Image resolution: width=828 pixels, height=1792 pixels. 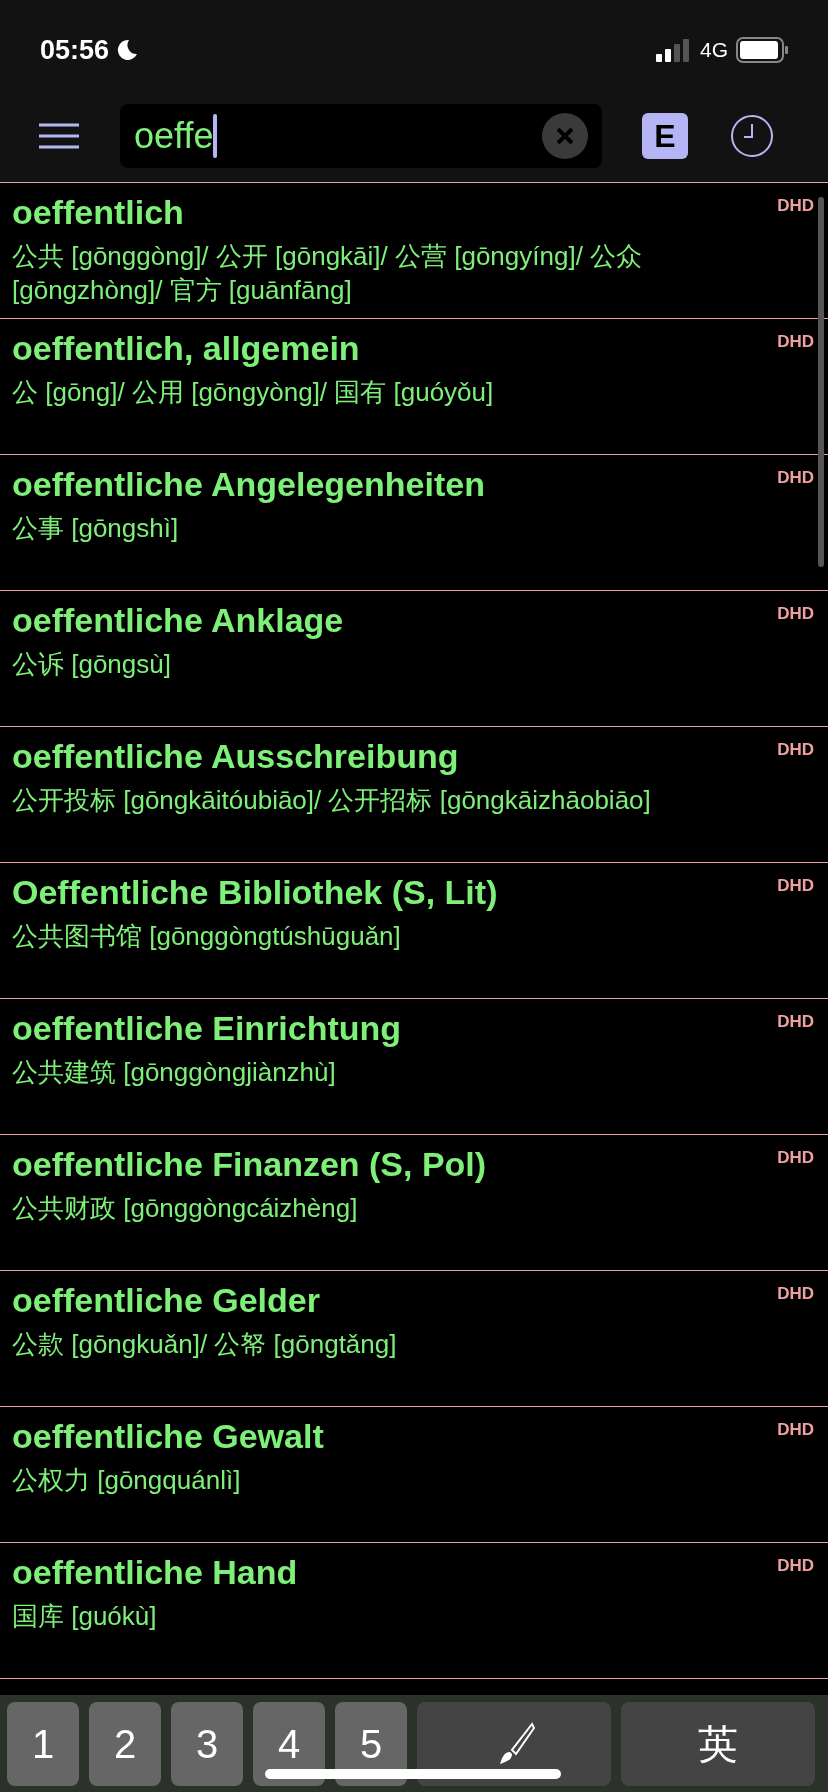 What do you see at coordinates (514, 1744) in the screenshot?
I see `brush-key` at bounding box center [514, 1744].